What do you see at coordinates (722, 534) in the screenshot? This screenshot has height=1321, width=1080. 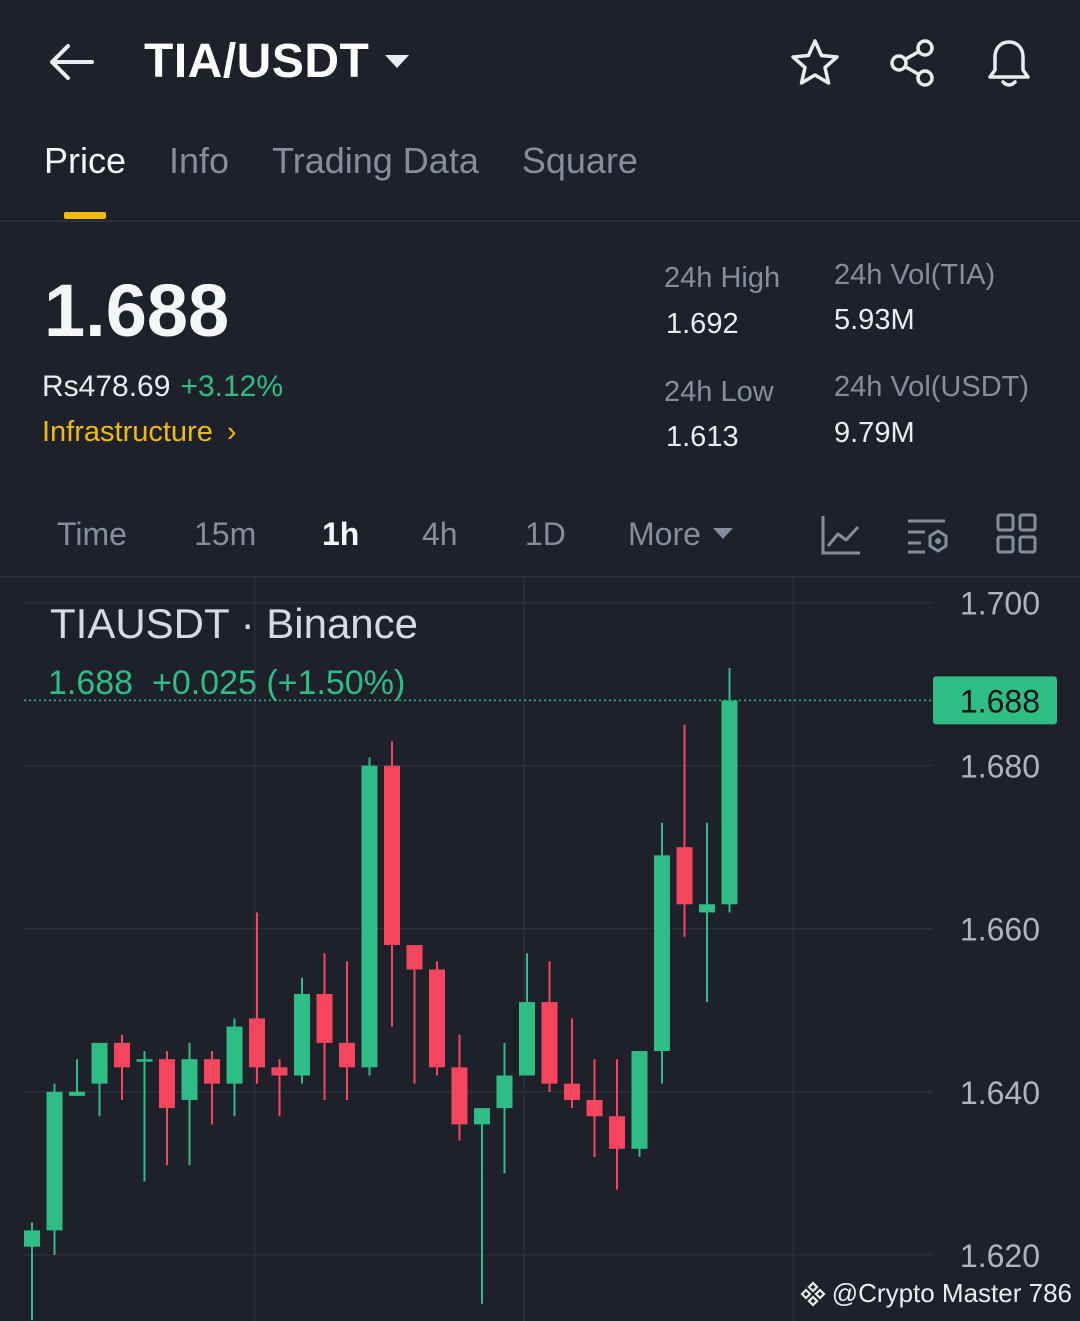 I see `caret-down-icon` at bounding box center [722, 534].